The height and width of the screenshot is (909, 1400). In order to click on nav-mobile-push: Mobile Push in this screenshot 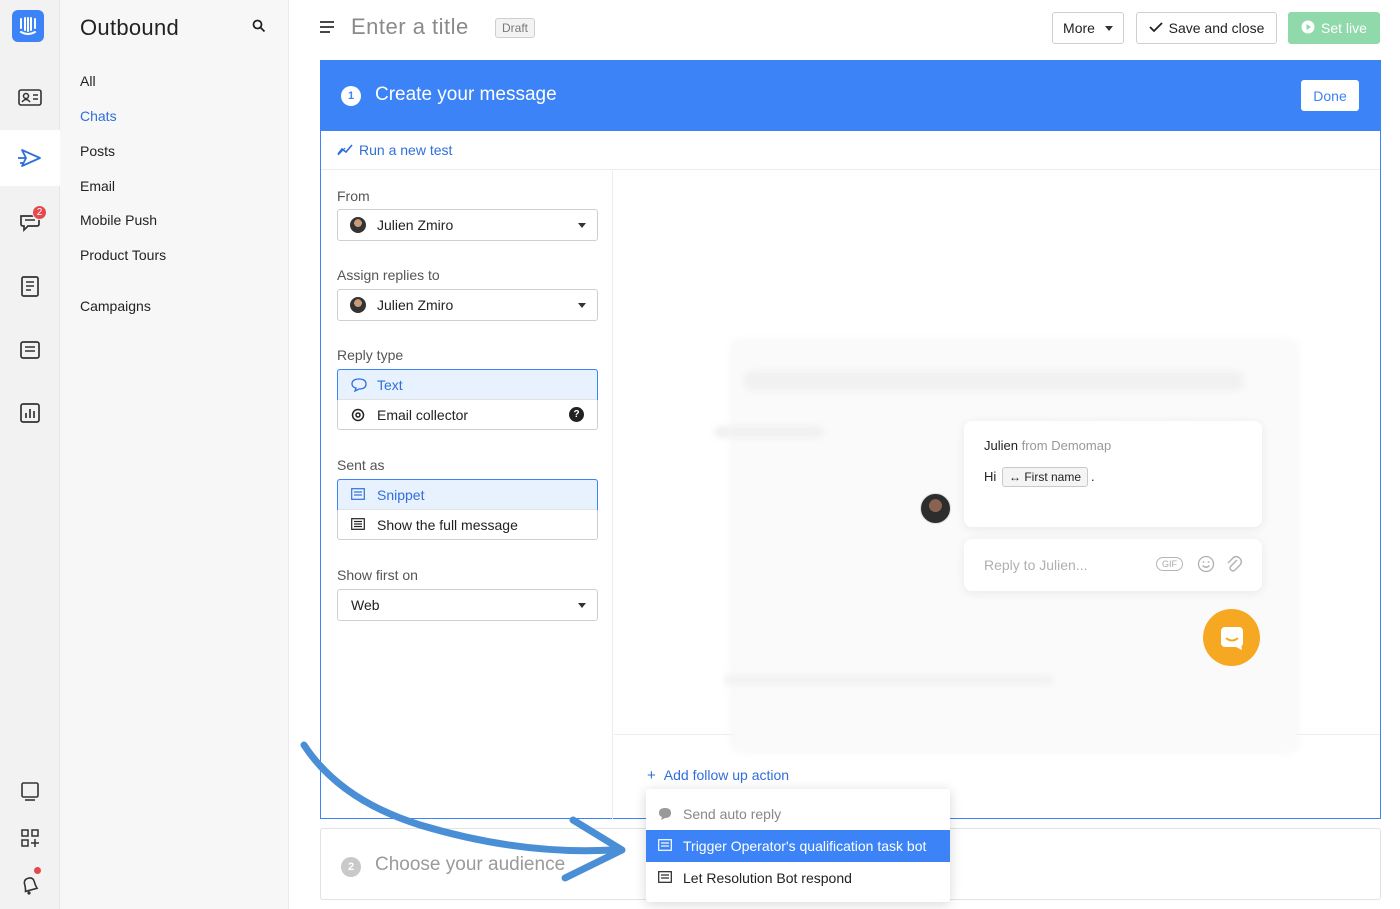, I will do `click(118, 220)`.